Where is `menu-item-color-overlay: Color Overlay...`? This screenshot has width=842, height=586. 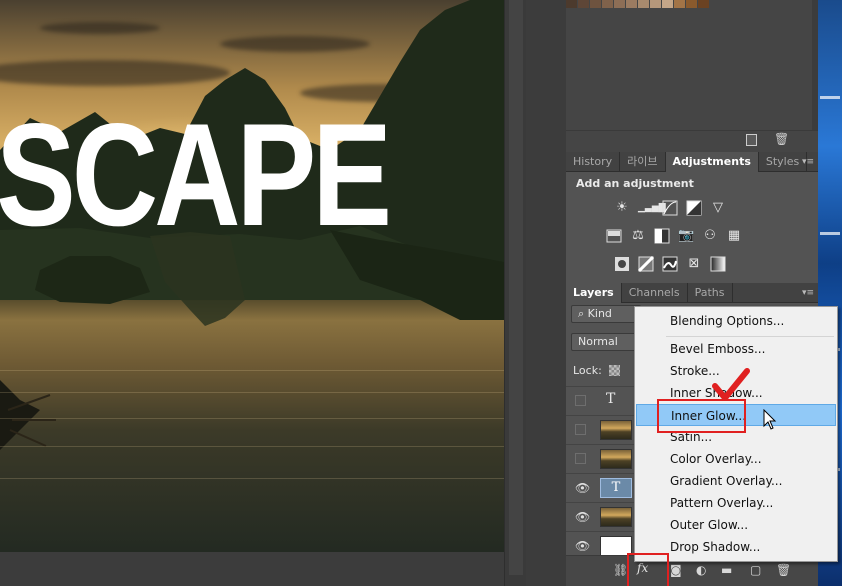 menu-item-color-overlay: Color Overlay... is located at coordinates (736, 459).